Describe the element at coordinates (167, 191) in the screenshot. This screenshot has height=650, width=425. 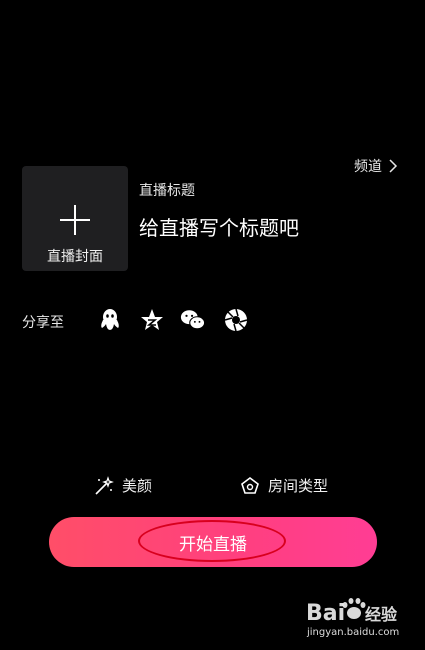
I see `title-label: 直播标题` at that location.